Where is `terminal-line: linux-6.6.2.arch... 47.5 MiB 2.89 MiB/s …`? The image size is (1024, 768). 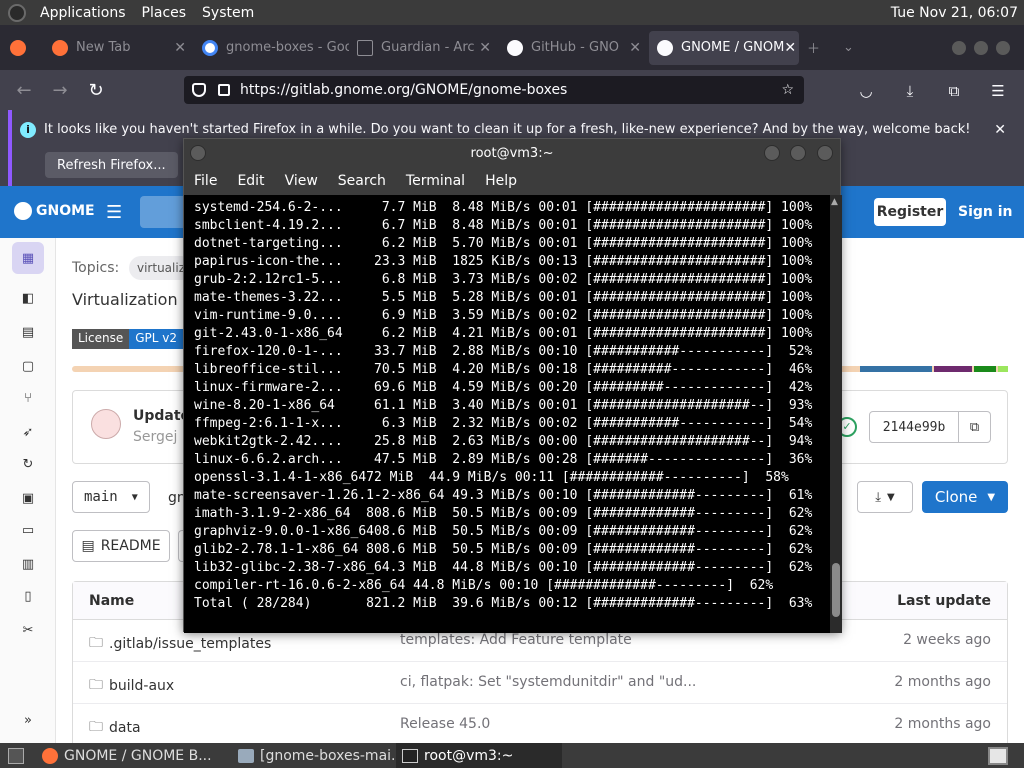 terminal-line: linux-6.6.2.arch... 47.5 MiB 2.89 MiB/s … is located at coordinates (503, 459).